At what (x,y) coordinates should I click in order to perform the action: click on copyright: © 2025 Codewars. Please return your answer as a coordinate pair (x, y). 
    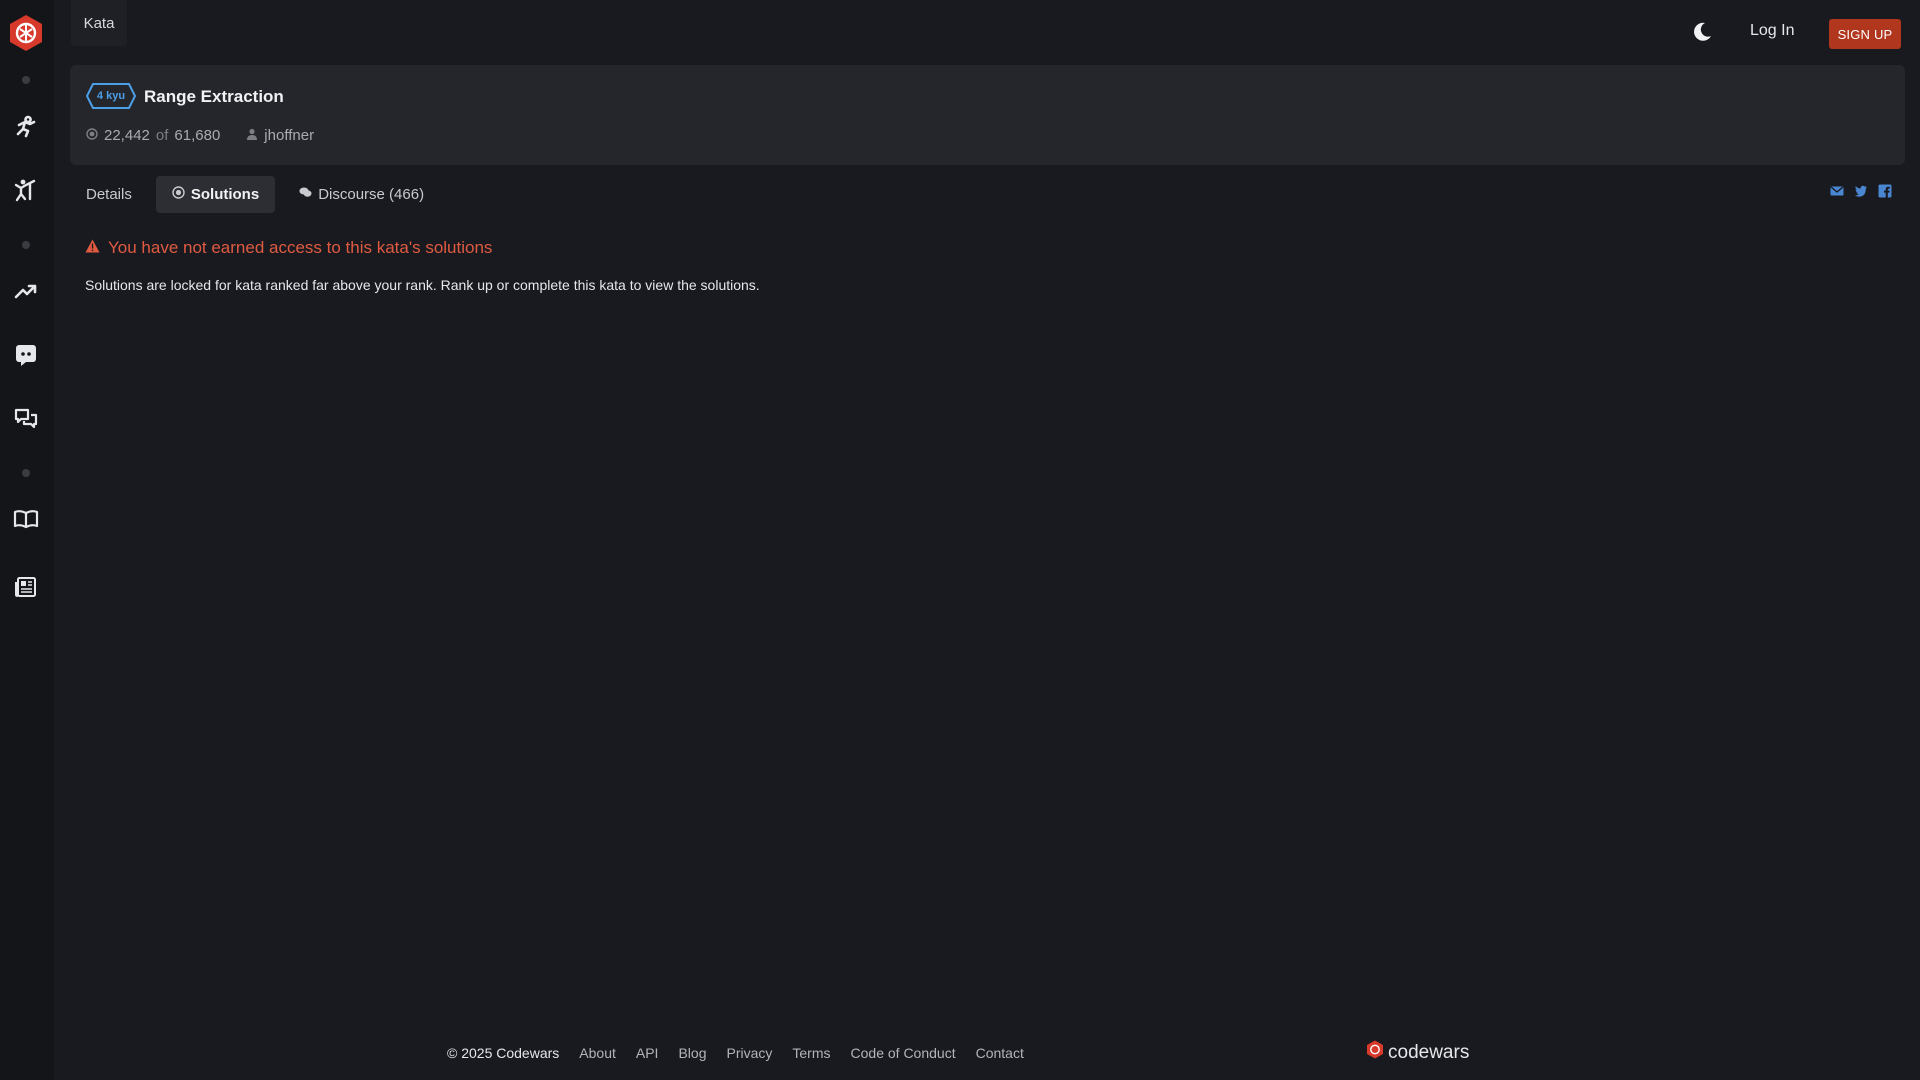
    Looking at the image, I should click on (503, 1053).